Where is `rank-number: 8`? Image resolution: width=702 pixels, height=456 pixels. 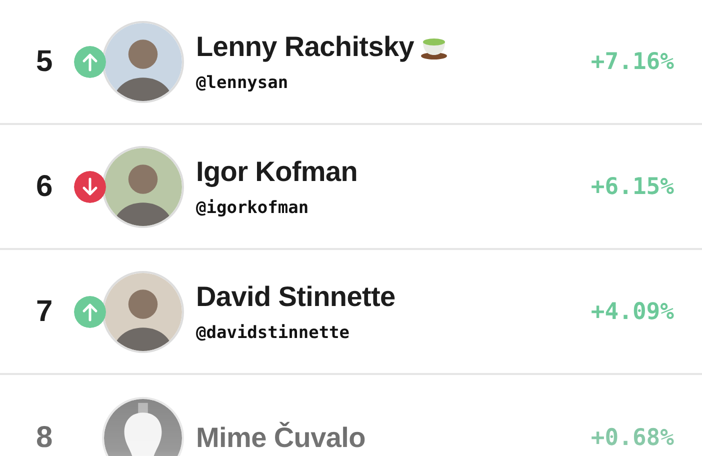 rank-number: 8 is located at coordinates (45, 437).